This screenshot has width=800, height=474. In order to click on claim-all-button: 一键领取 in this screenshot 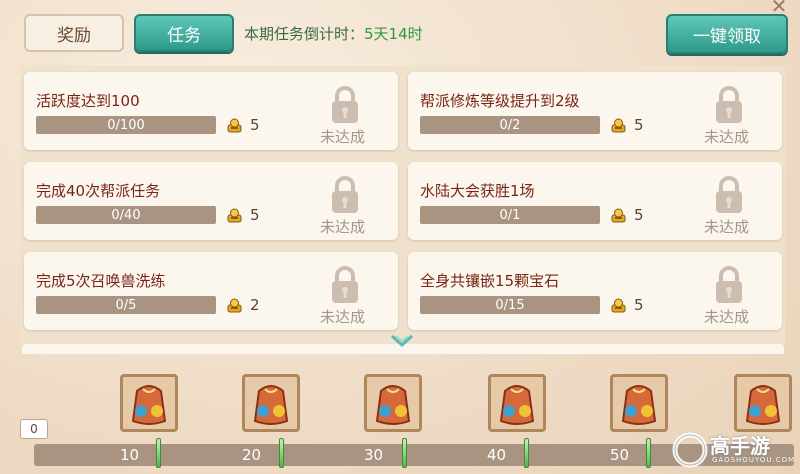, I will do `click(727, 34)`.